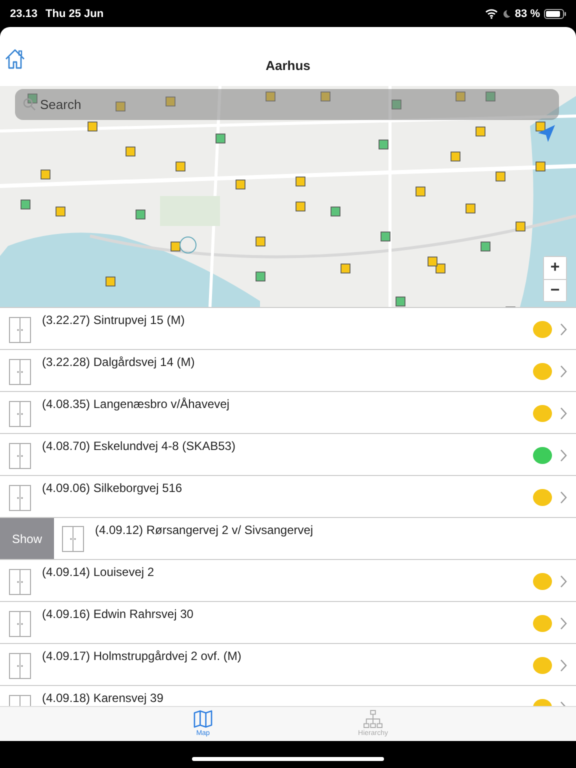 Image resolution: width=576 pixels, height=768 pixels. Describe the element at coordinates (288, 539) in the screenshot. I see `list-row: Show (4.09.12) Rørsangervej 2 v/ Sivsangervej` at that location.